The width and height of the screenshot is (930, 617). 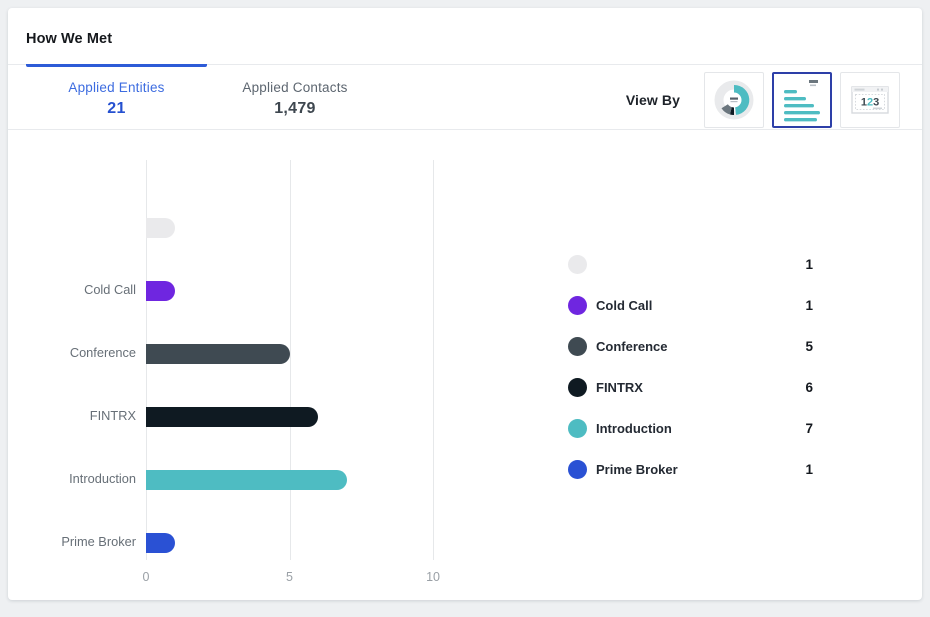 I want to click on bar-category-label: FINTRX, so click(x=112, y=415).